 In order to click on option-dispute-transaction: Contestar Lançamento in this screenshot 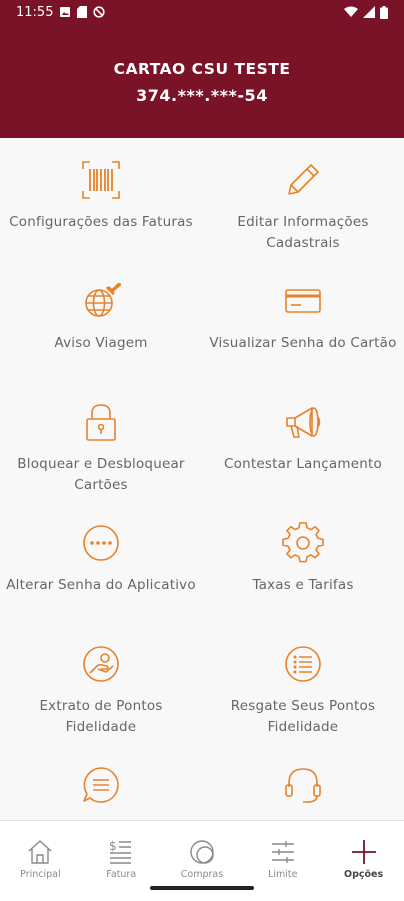, I will do `click(303, 440)`.